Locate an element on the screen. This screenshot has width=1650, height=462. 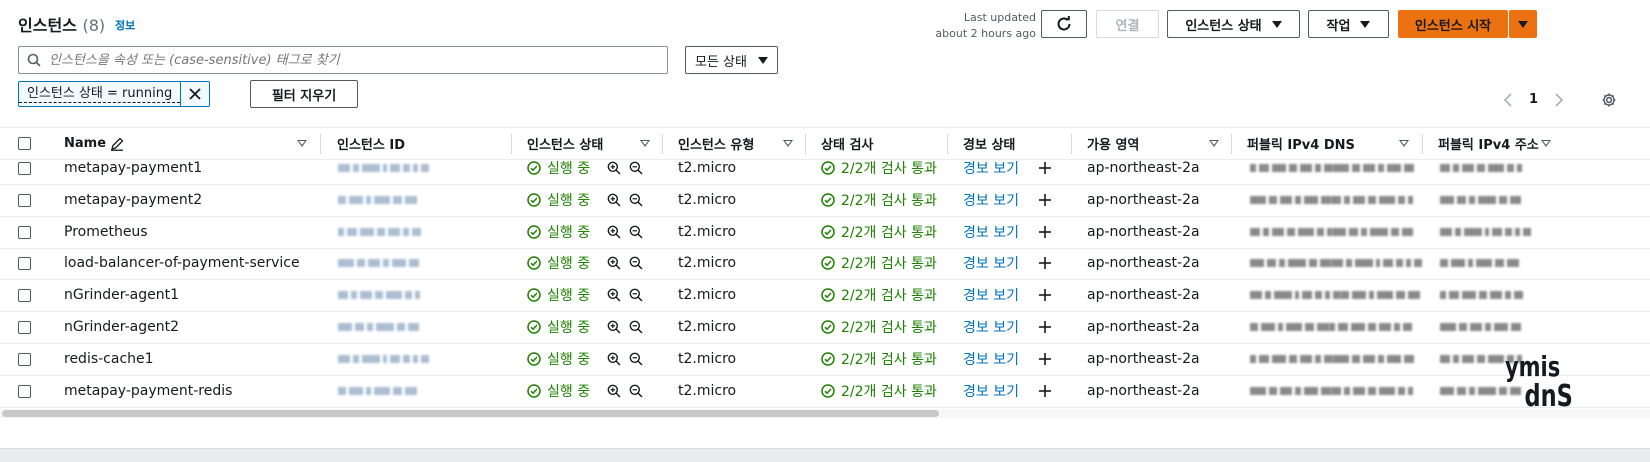
refresh-button is located at coordinates (1064, 24).